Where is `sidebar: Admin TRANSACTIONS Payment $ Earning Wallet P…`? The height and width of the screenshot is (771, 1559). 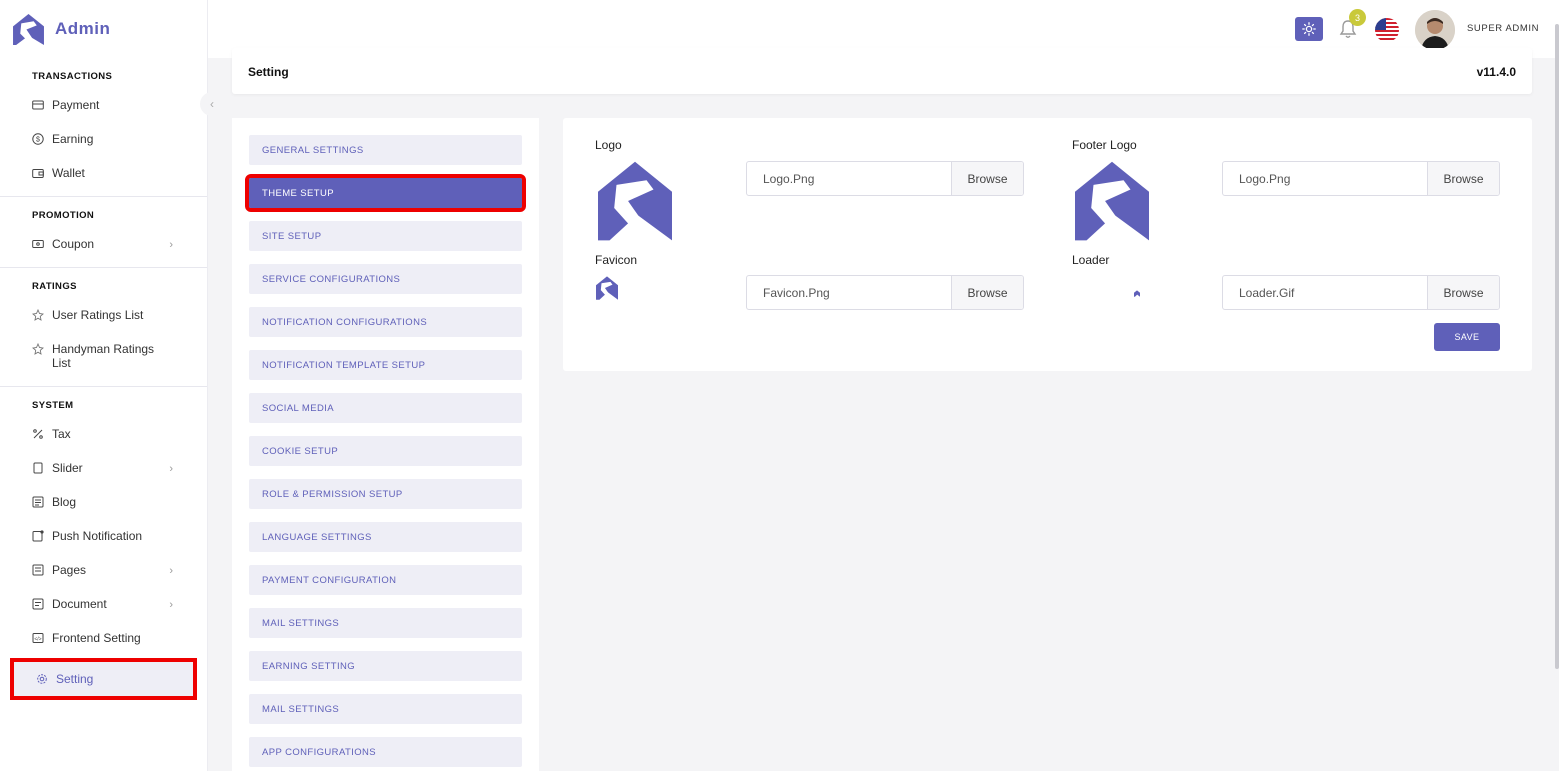 sidebar: Admin TRANSACTIONS Payment $ Earning Wallet P… is located at coordinates (104, 385).